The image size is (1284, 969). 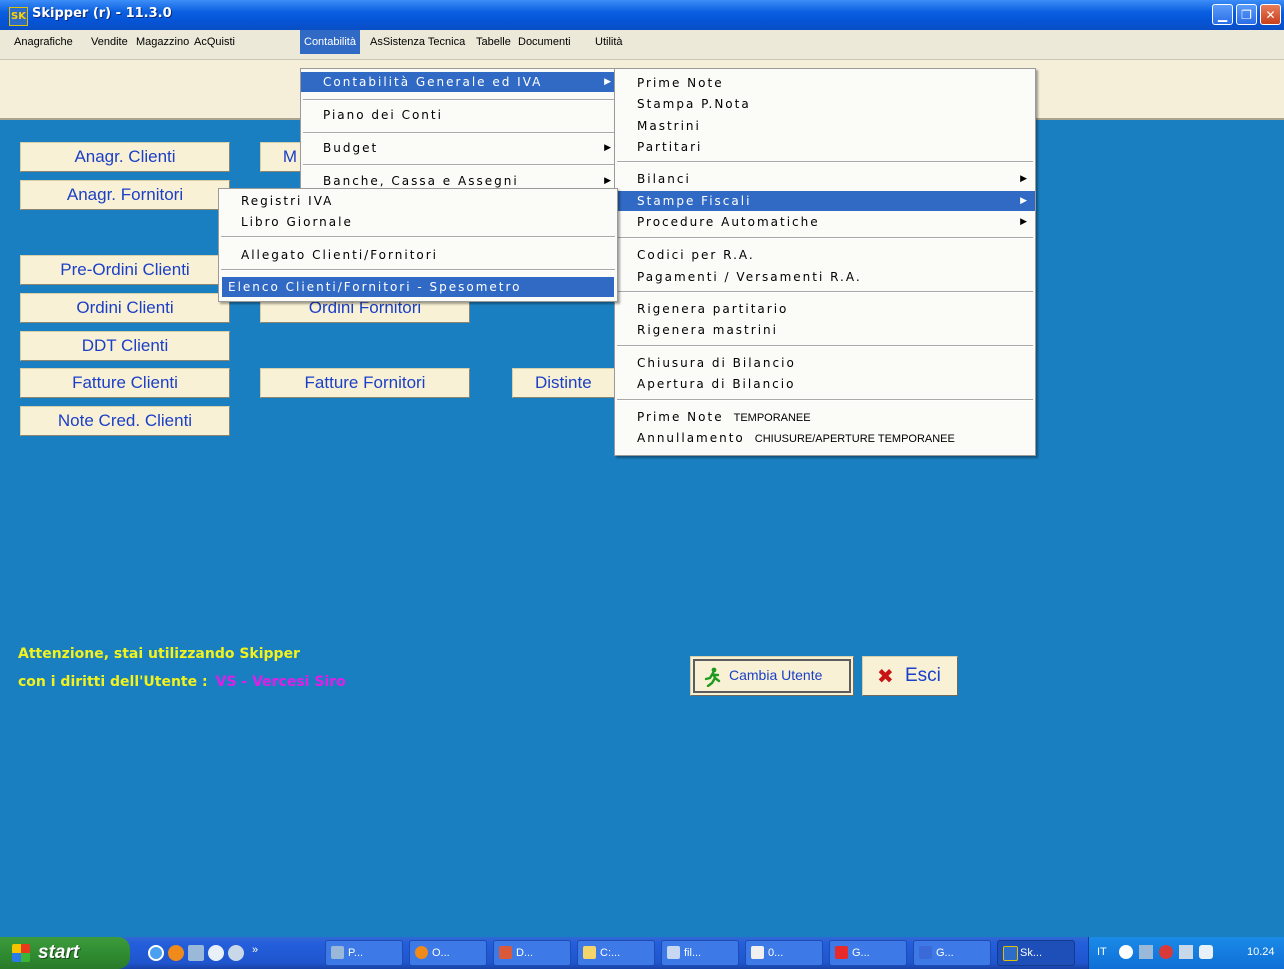 I want to click on network-icon, so click(x=1146, y=952).